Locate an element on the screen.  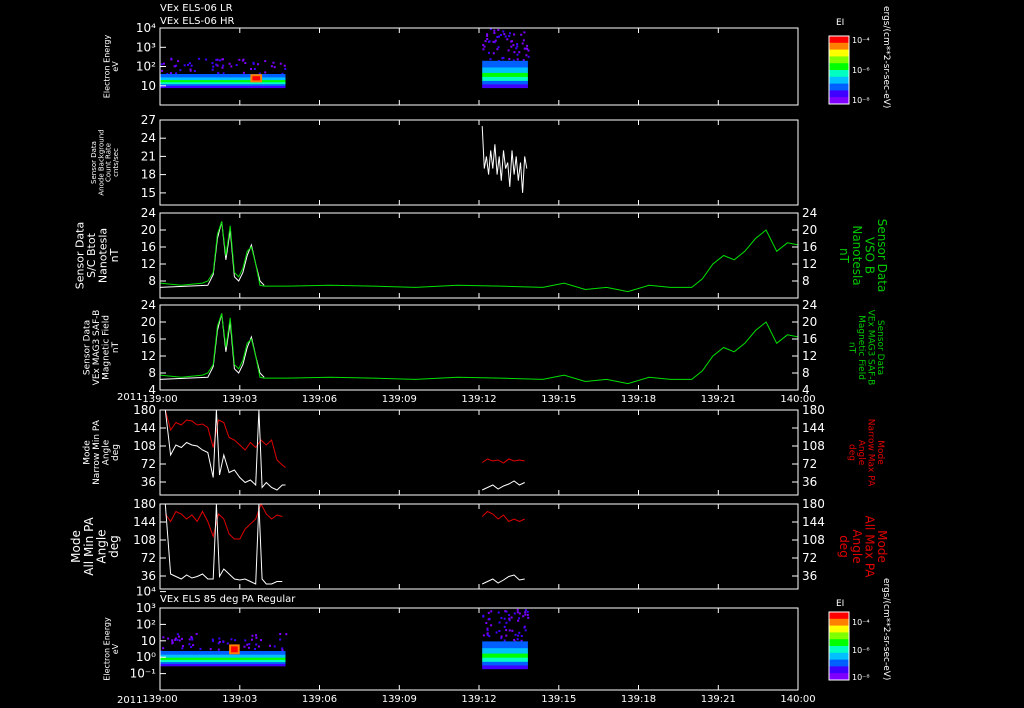
y-tick-label-right: 12 is located at coordinates (809, 356).